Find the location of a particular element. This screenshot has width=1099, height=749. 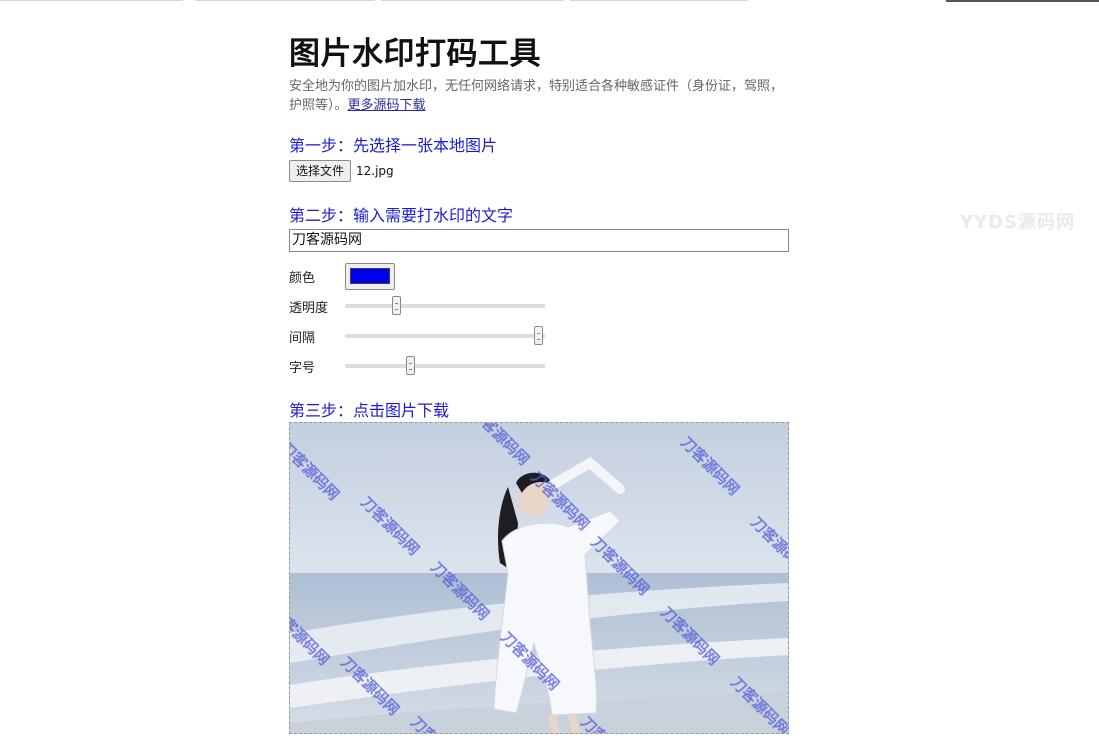

more-source-link: 更多源码下载 is located at coordinates (387, 105).